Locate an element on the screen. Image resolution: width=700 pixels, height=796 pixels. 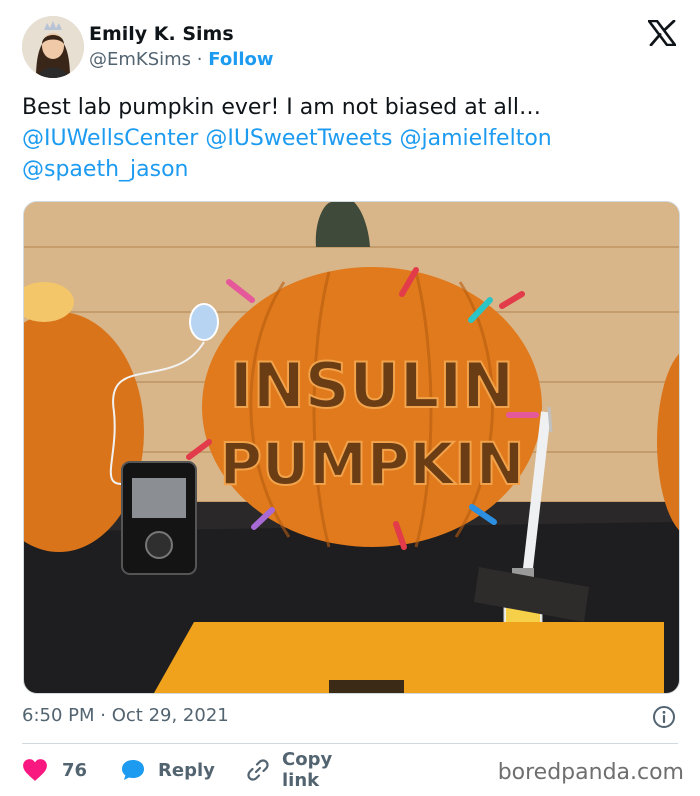
tweet-time: 6:50 PM is located at coordinates (58, 715).